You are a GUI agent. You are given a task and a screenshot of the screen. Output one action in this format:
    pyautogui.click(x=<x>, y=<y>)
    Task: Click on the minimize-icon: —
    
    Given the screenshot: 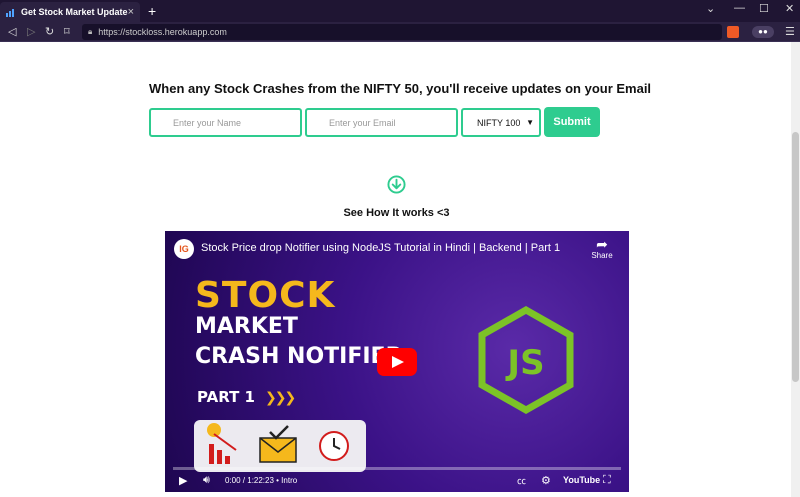 What is the action you would take?
    pyautogui.click(x=739, y=8)
    